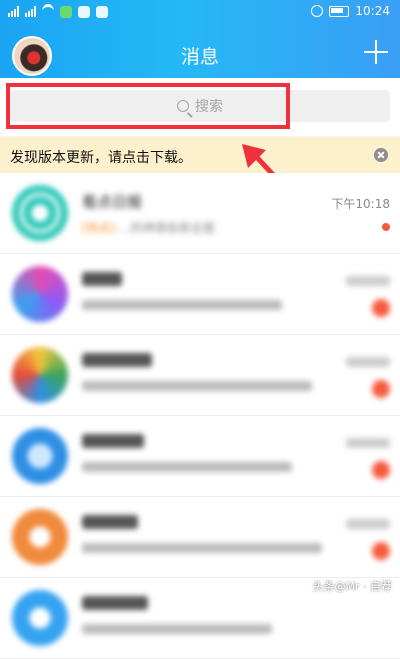  Describe the element at coordinates (200, 155) in the screenshot. I see `update-banner: 发现版本更新，请点击下载。` at that location.